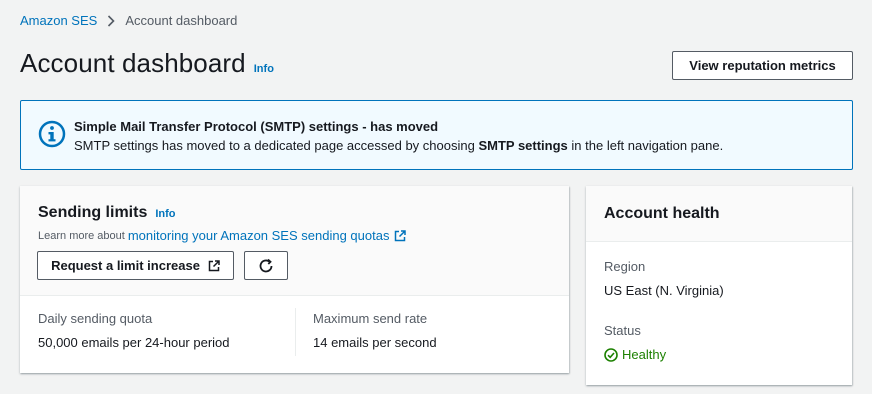 Image resolution: width=872 pixels, height=394 pixels. I want to click on page-header: Account dashboard Info, so click(147, 63).